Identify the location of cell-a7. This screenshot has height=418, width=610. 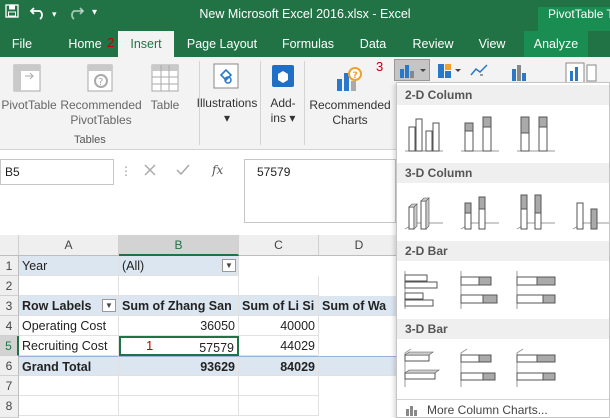
(69, 386).